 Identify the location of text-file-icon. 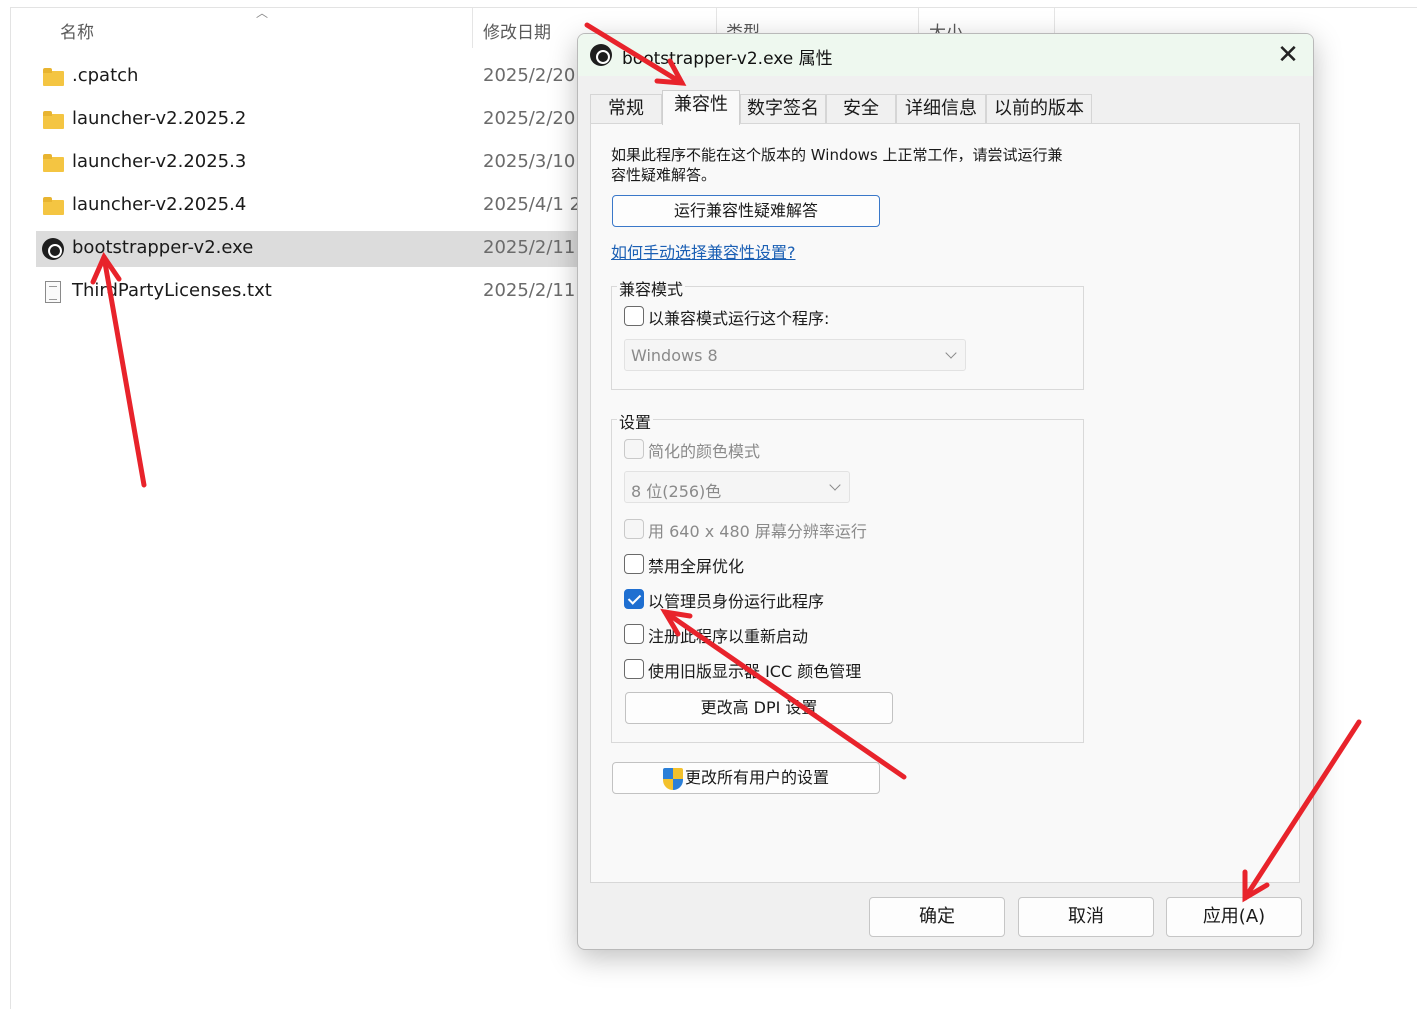
(53, 292).